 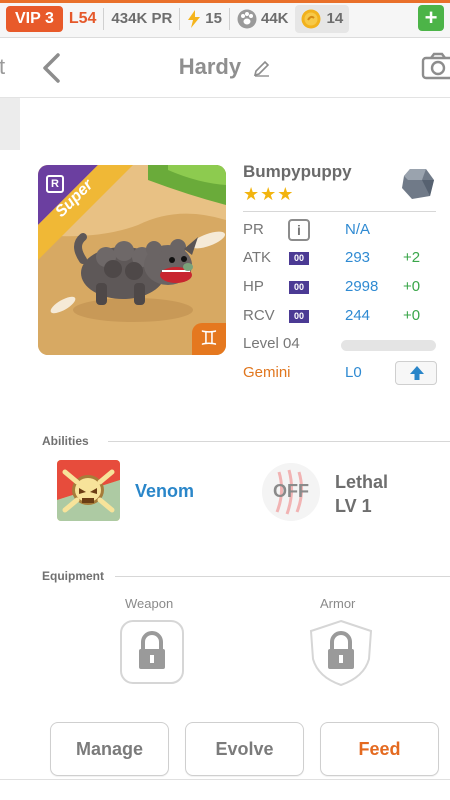 I want to click on food-value: 44K, so click(x=274, y=18).